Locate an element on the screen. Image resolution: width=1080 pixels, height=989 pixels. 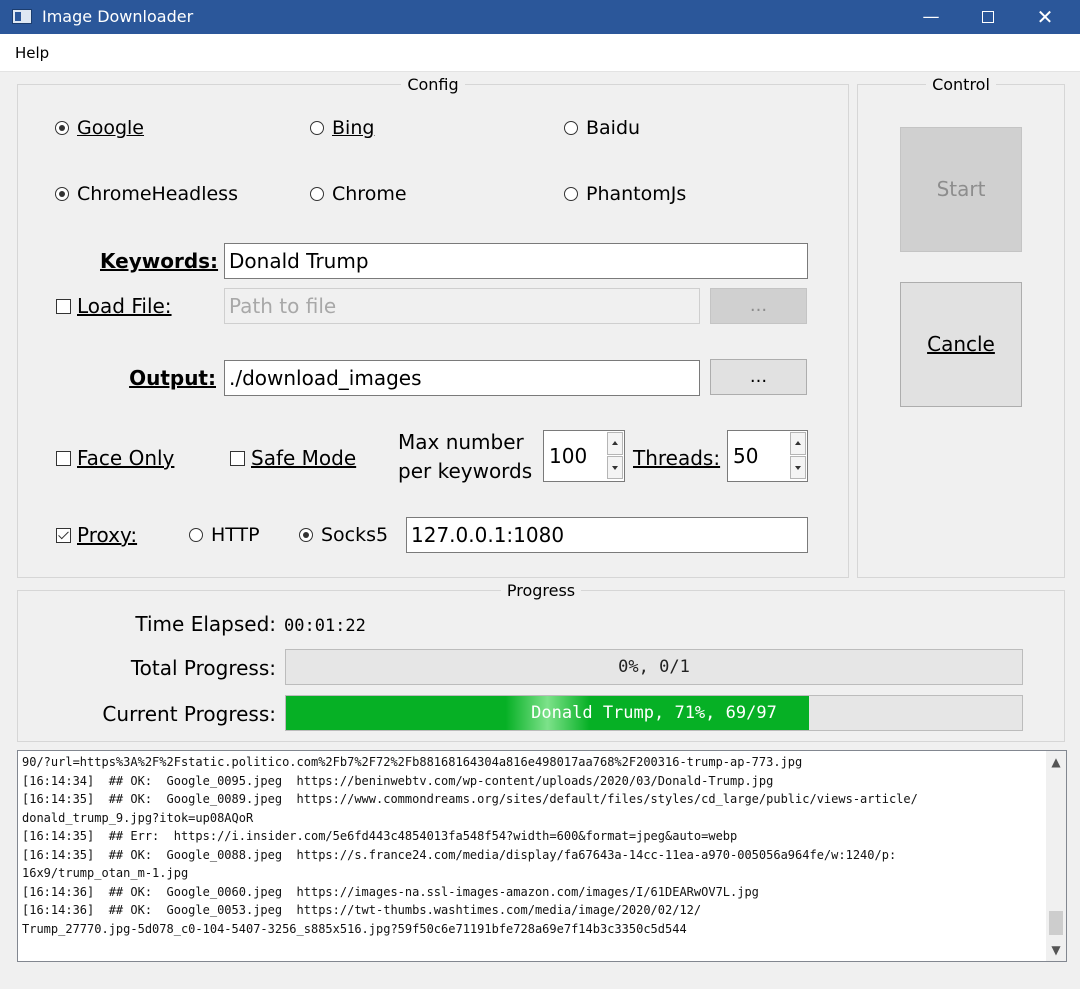
max-number-label: Max number per keywords is located at coordinates (465, 456).